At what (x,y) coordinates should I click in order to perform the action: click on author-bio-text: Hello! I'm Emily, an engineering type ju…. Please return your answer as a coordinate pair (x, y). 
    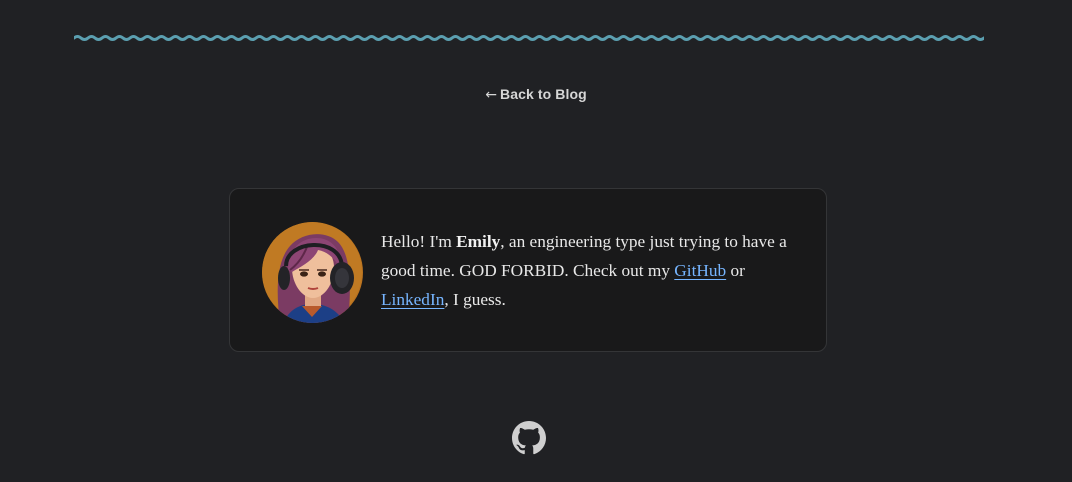
    Looking at the image, I should click on (593, 270).